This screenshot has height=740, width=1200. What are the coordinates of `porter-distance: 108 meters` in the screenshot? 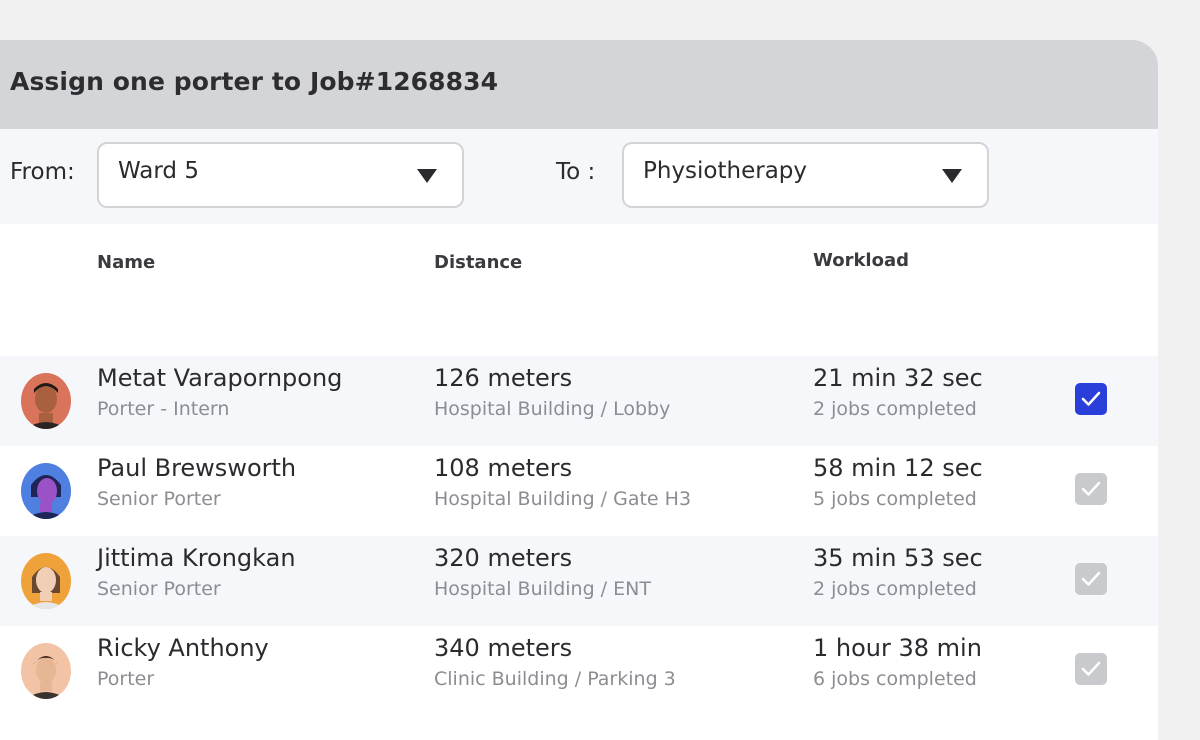 It's located at (503, 468).